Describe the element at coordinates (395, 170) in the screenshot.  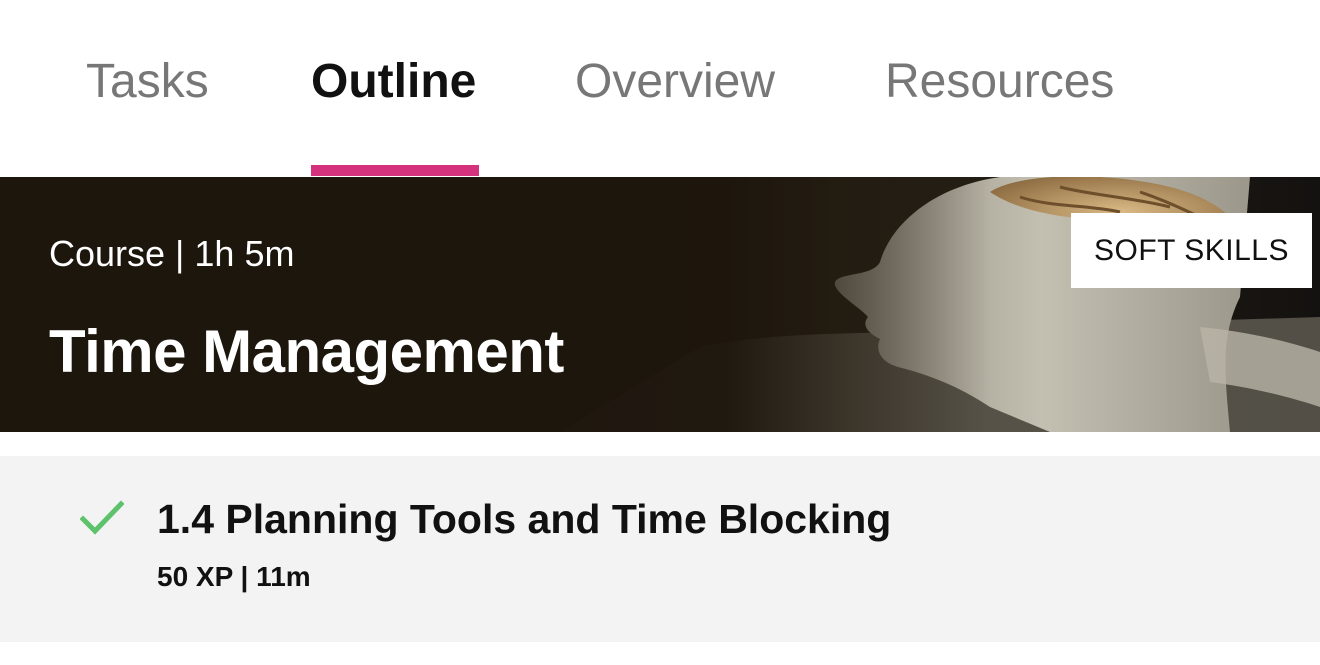
I see `active-tab-indicator` at that location.